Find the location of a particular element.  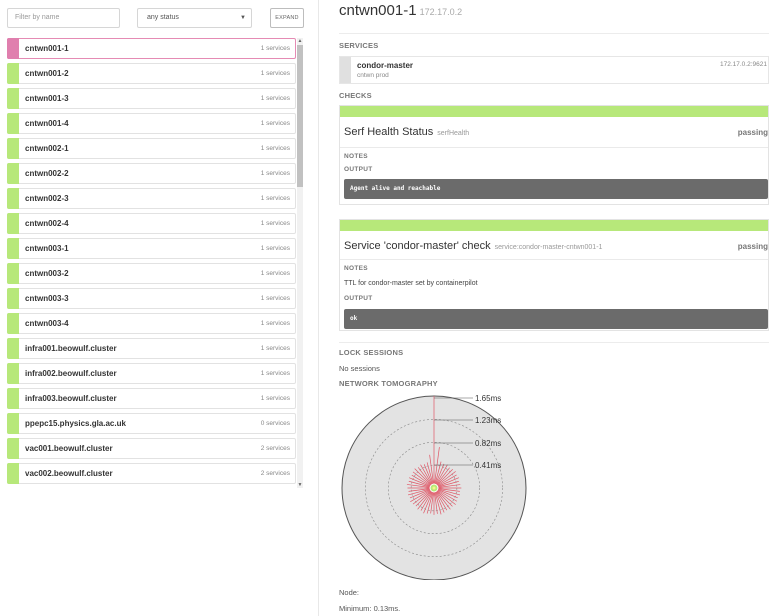

node-name: vac001.beowulf.cluster is located at coordinates (69, 448).